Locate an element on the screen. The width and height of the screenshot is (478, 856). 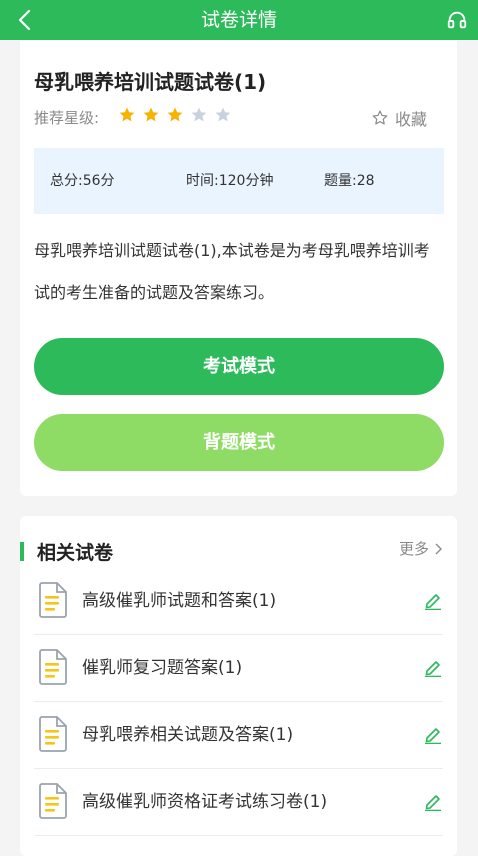
page-title: 试卷详情 is located at coordinates (238, 20).